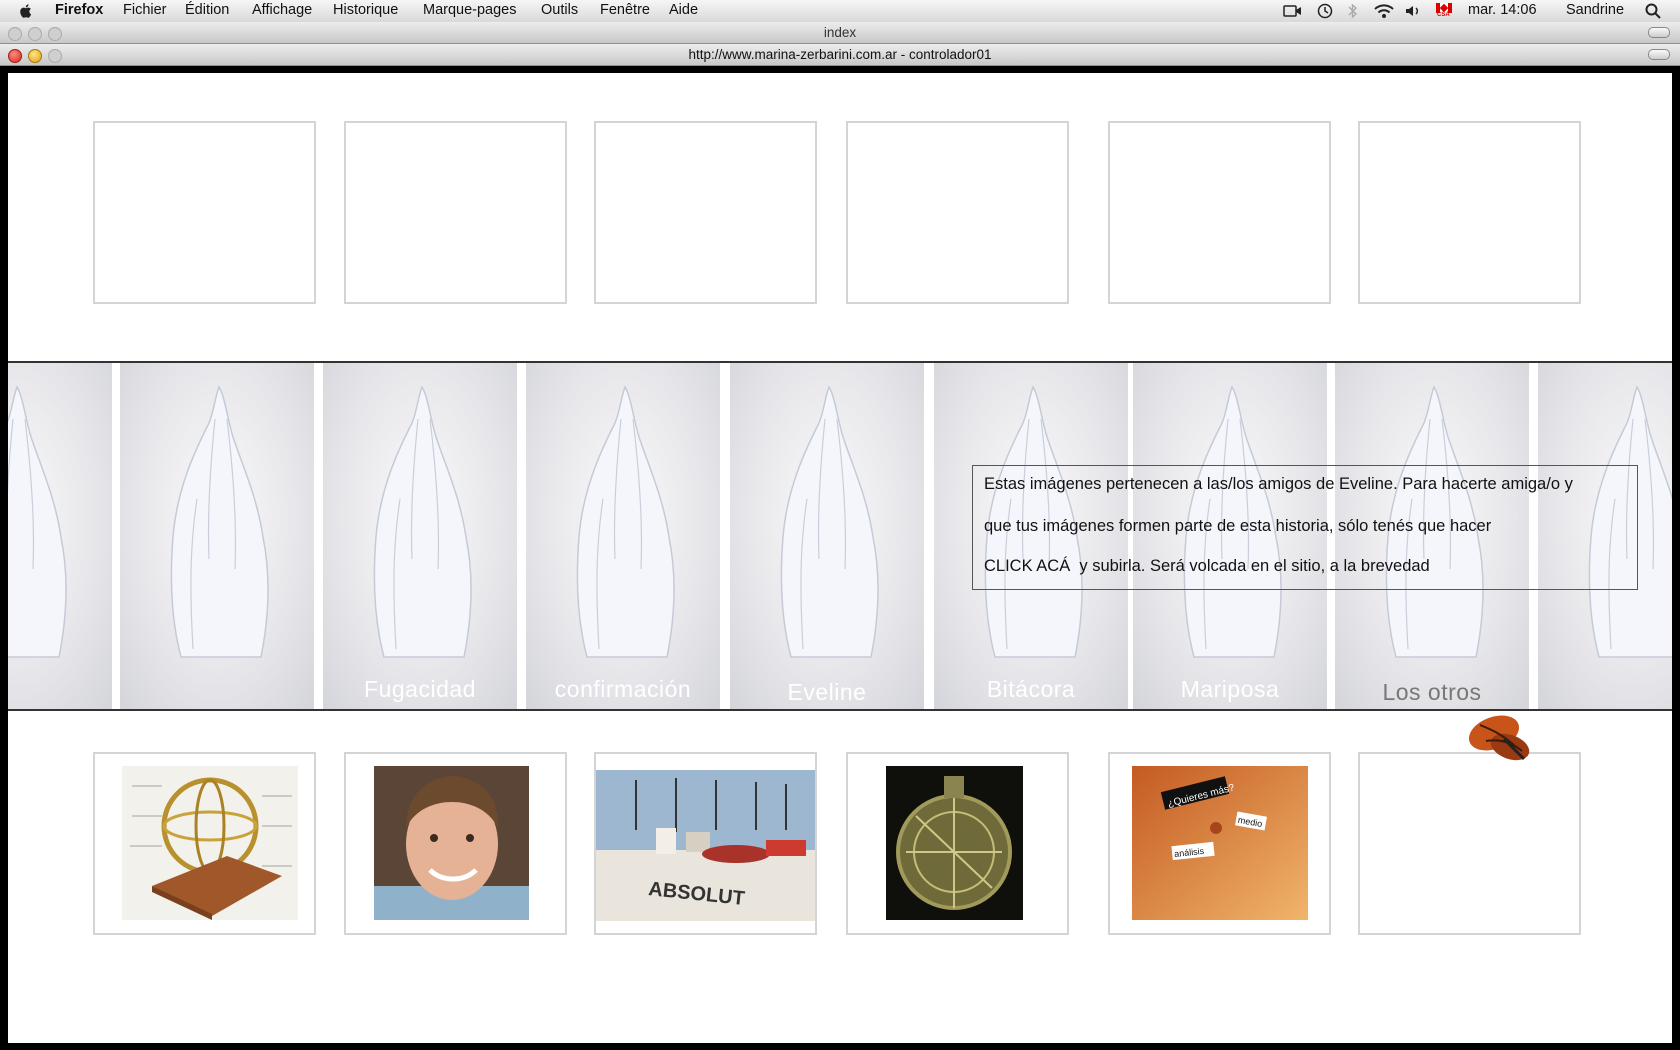  I want to click on menu-app-firefox: Firefox, so click(79, 10).